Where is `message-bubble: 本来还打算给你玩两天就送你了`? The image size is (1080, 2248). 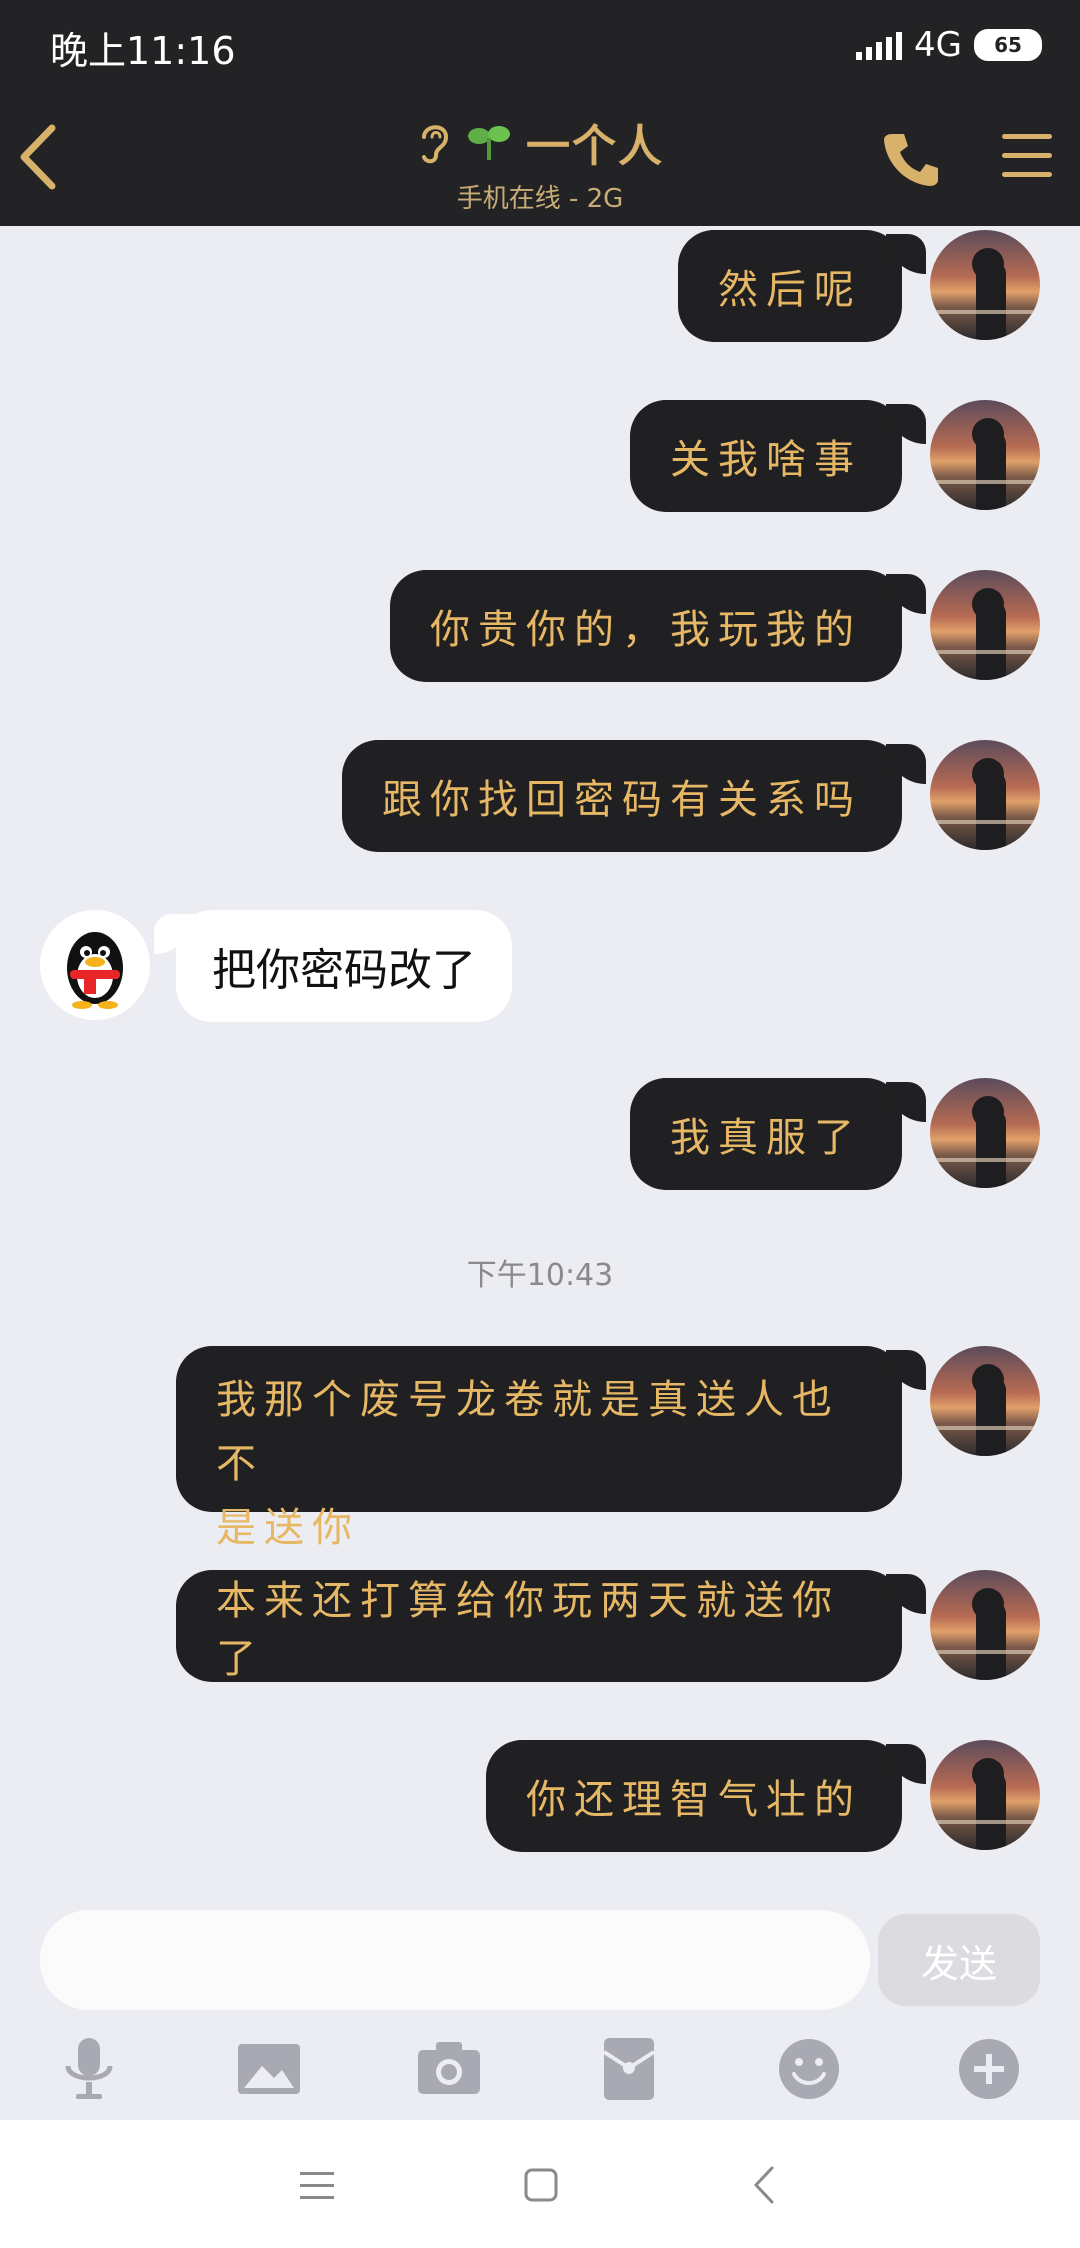 message-bubble: 本来还打算给你玩两天就送你了 is located at coordinates (539, 1626).